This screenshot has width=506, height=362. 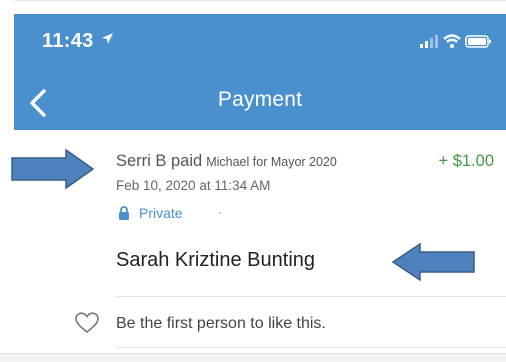 I want to click on payment-note: Sarah Kriztine Bunting, so click(x=216, y=260).